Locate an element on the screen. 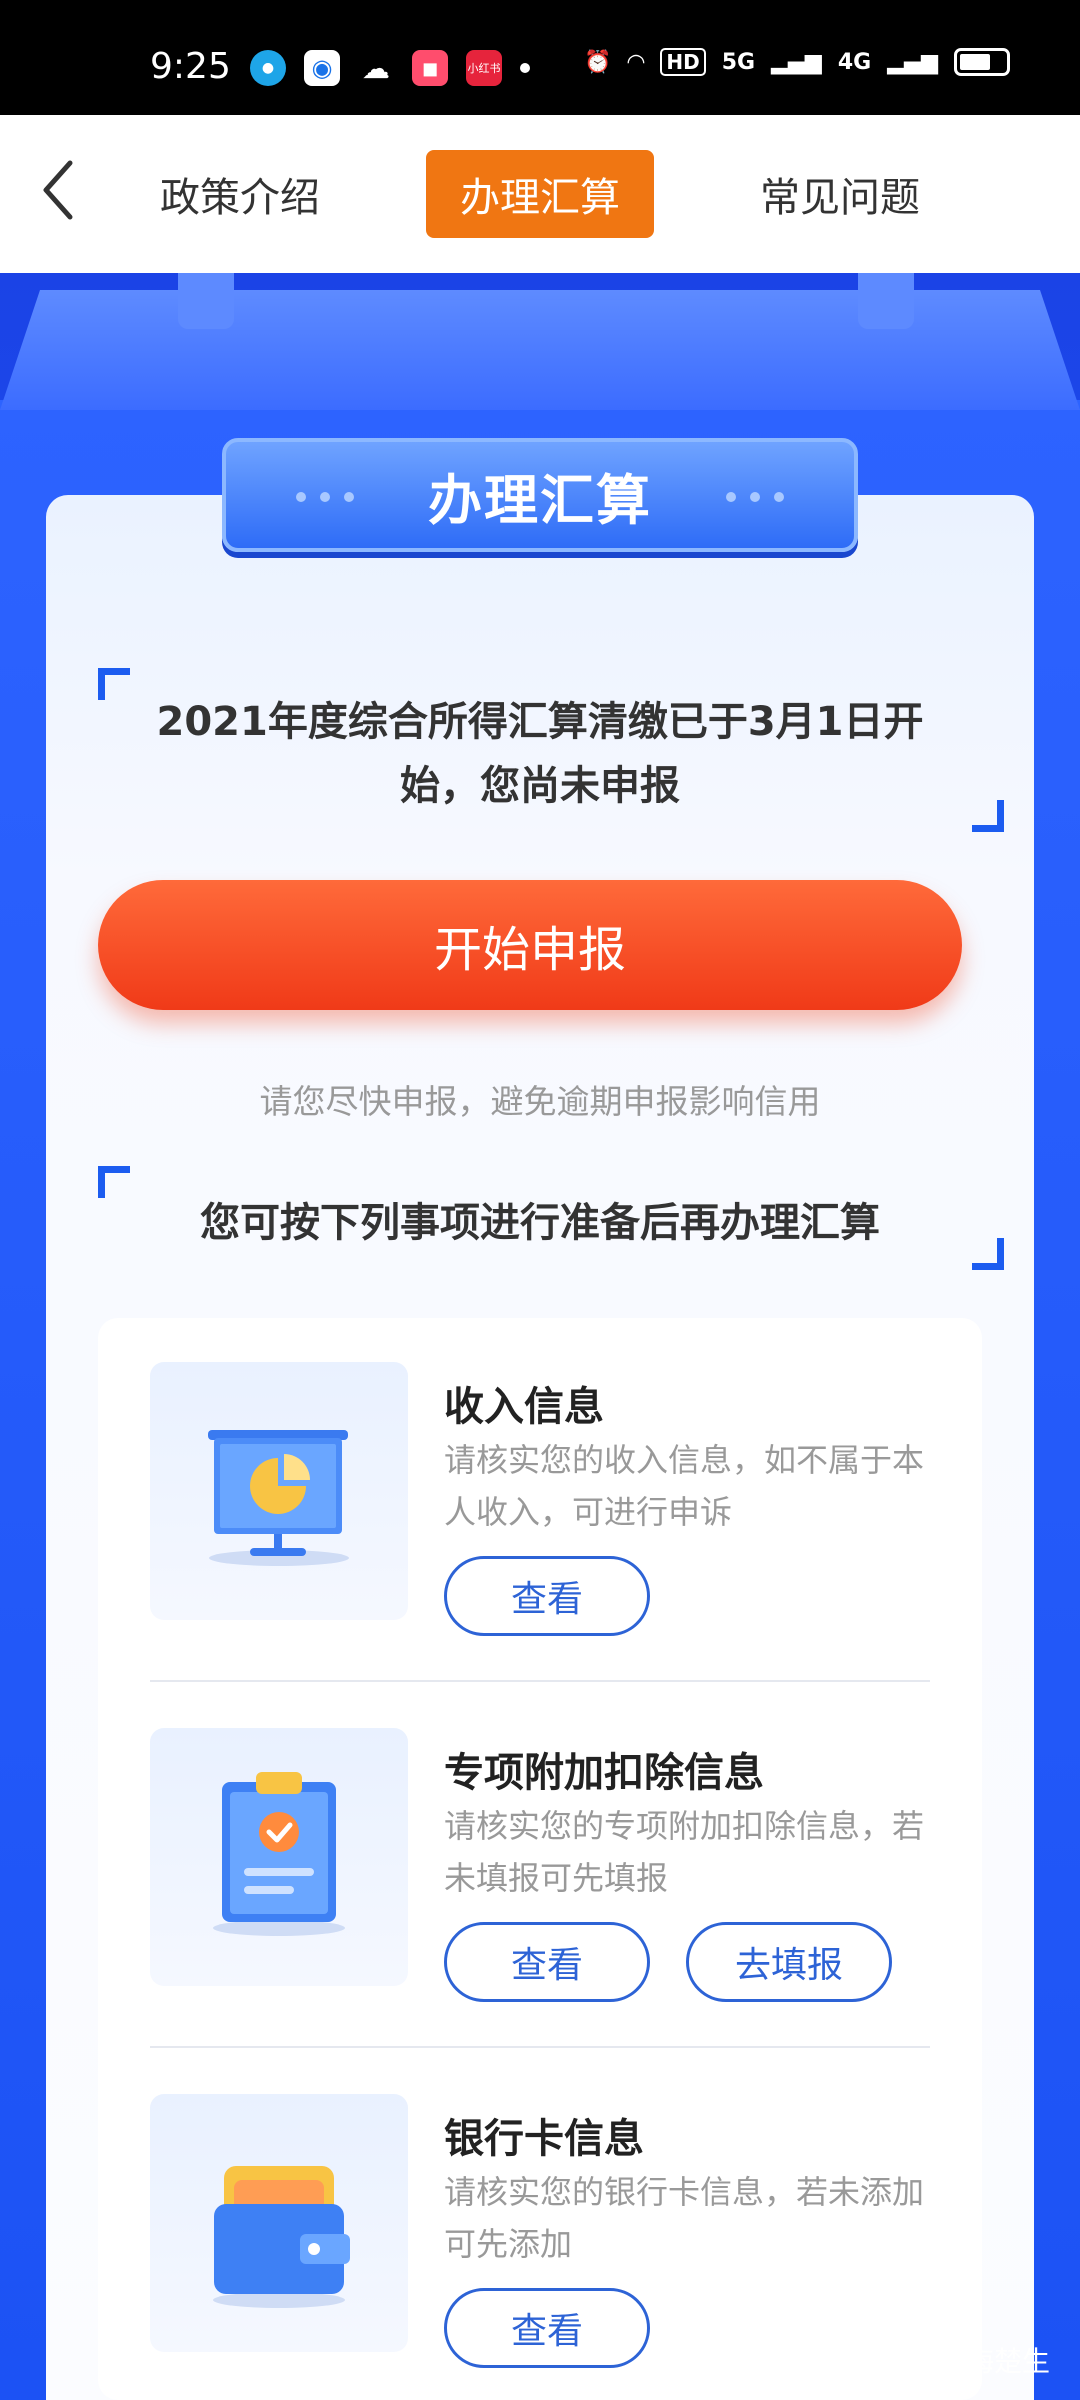  alarm-icon: ⏰ is located at coordinates (598, 62).